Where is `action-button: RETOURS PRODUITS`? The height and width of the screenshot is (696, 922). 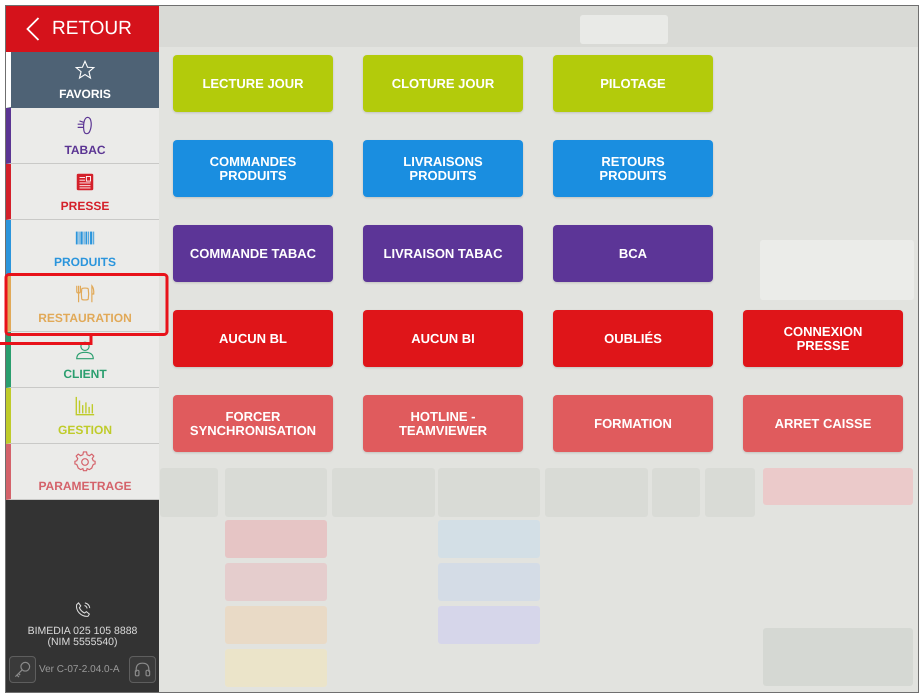
action-button: RETOURS PRODUITS is located at coordinates (633, 168).